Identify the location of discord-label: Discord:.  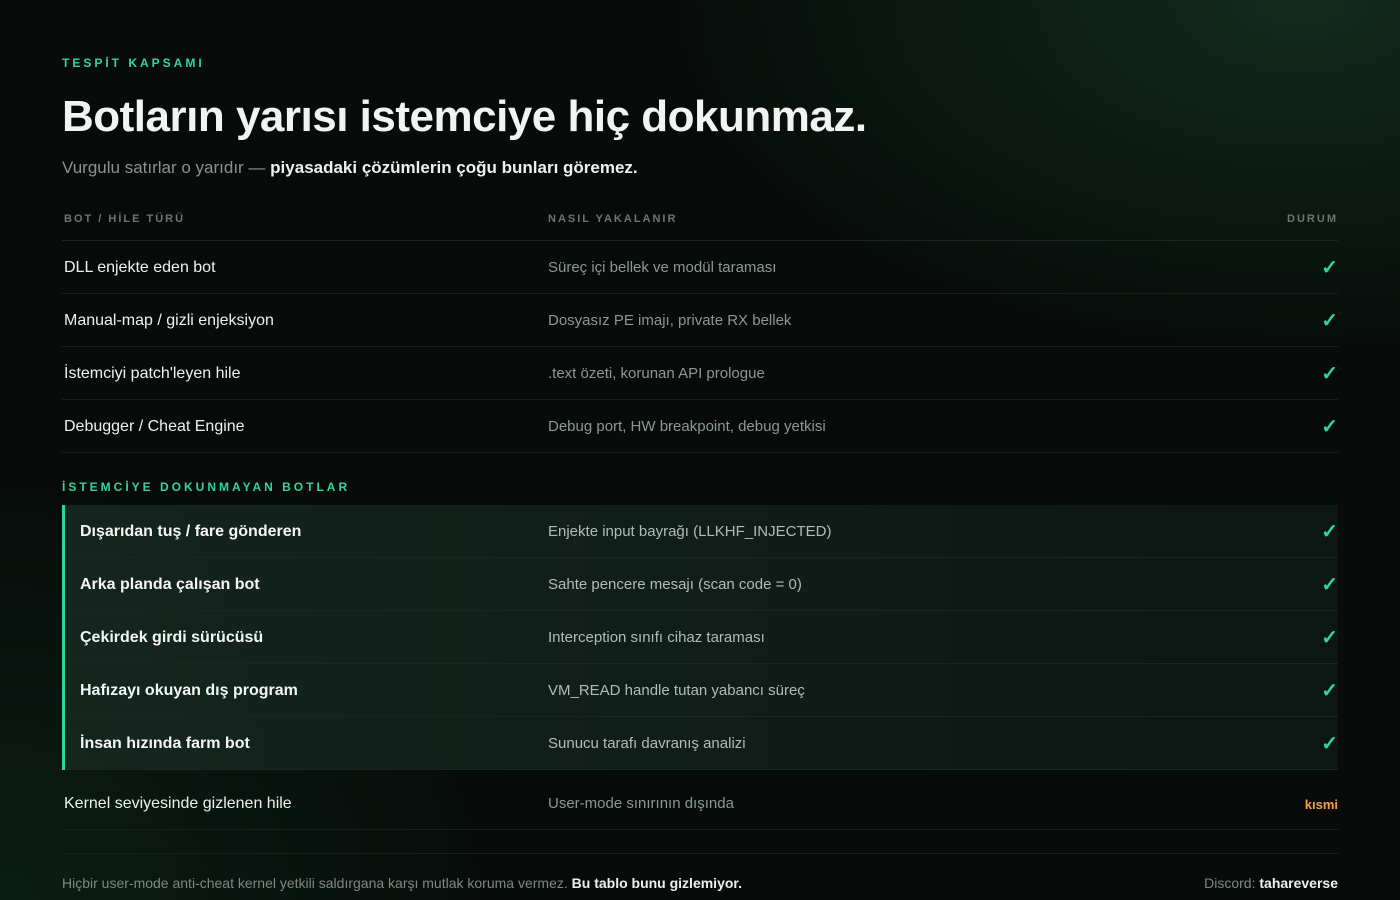
(1232, 883).